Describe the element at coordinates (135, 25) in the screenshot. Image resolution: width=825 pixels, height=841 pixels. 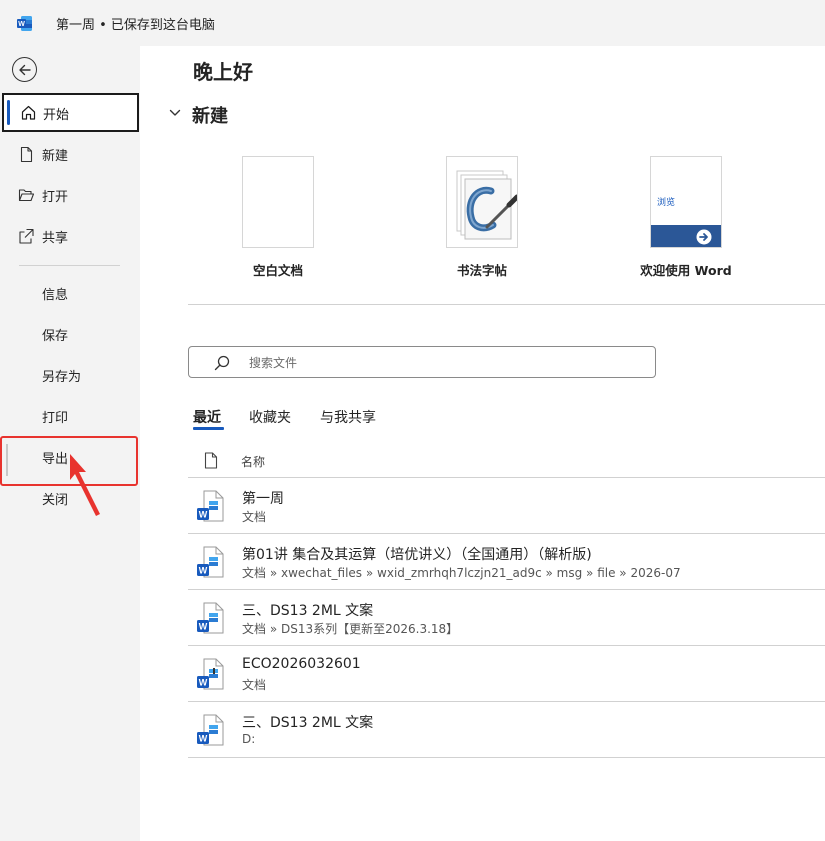
I see `document-title: 第一周 • 已保存到这台电脑` at that location.